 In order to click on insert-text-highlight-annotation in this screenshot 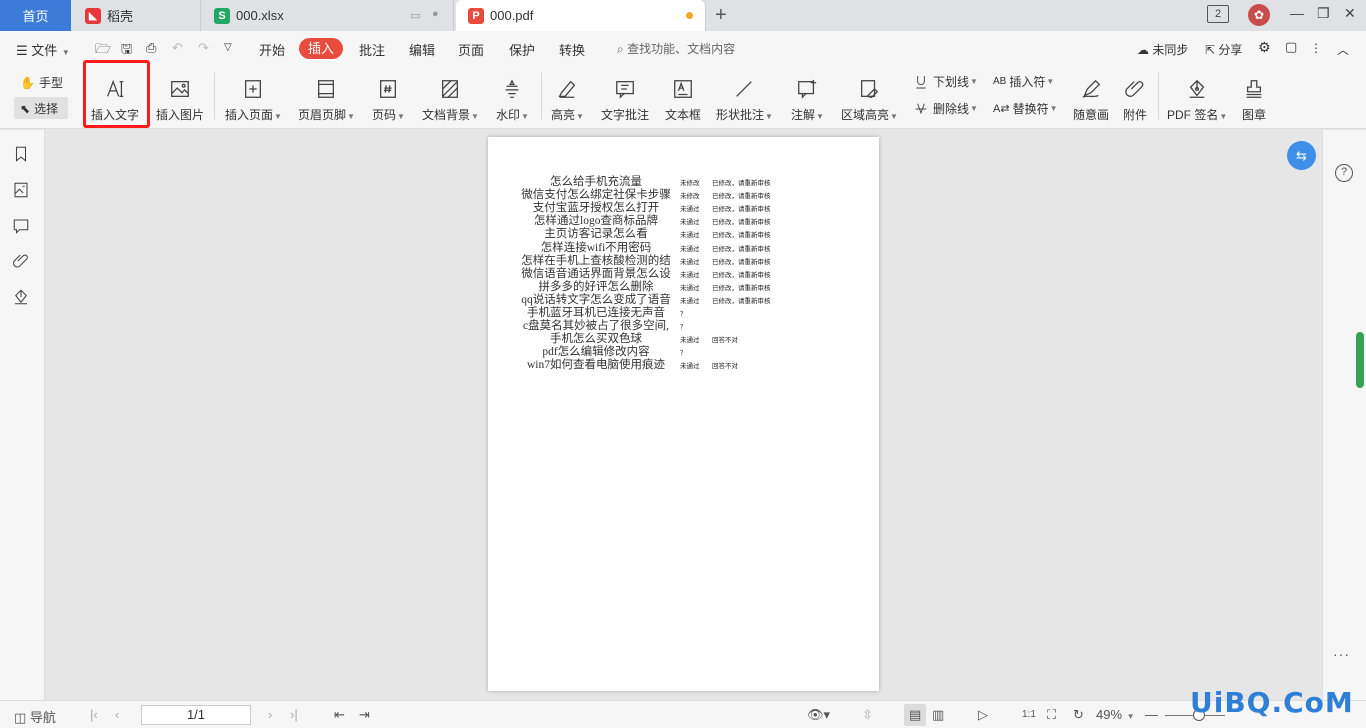, I will do `click(116, 94)`.